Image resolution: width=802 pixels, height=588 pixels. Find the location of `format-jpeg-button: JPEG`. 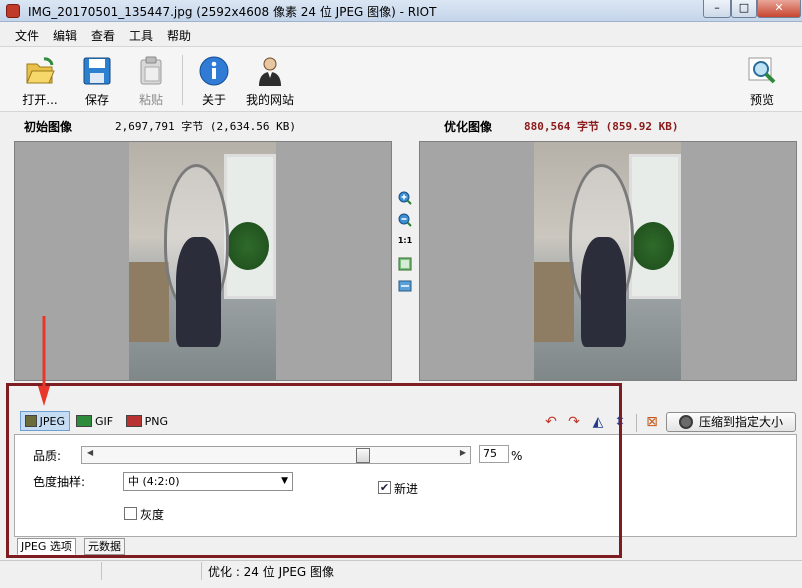

format-jpeg-button: JPEG is located at coordinates (45, 421).